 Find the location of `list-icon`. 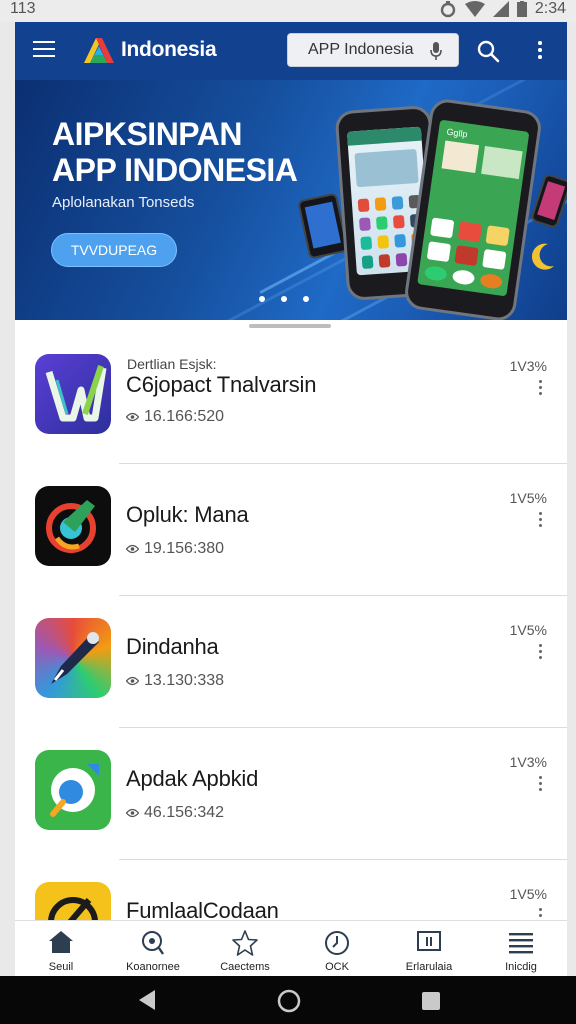

list-icon is located at coordinates (521, 943).